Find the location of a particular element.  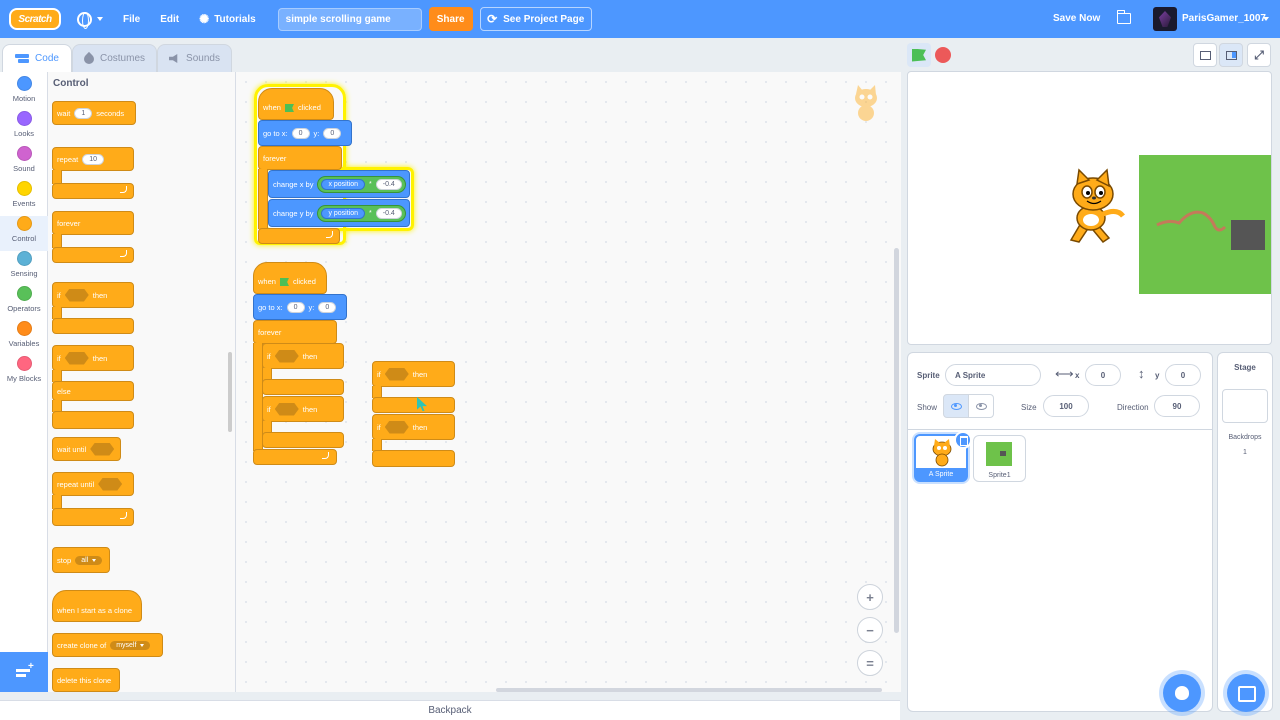

when-start-as-clone-block: when I start as a clone is located at coordinates (97, 606).